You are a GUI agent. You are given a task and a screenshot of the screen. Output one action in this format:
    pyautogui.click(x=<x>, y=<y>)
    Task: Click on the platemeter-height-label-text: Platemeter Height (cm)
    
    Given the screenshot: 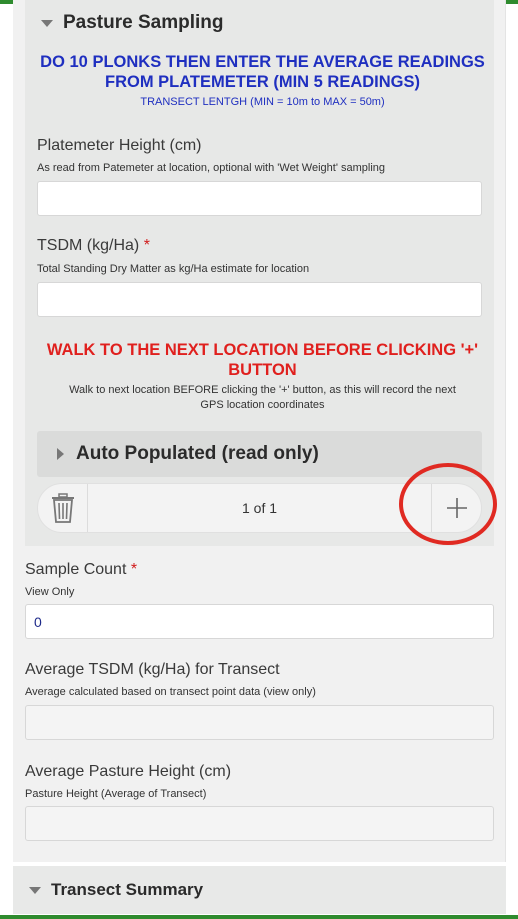 What is the action you would take?
    pyautogui.click(x=119, y=145)
    